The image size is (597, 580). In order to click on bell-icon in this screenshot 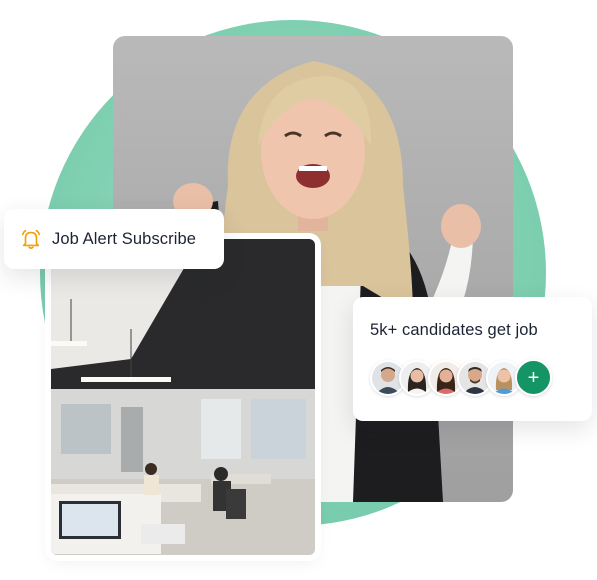, I will do `click(31, 239)`.